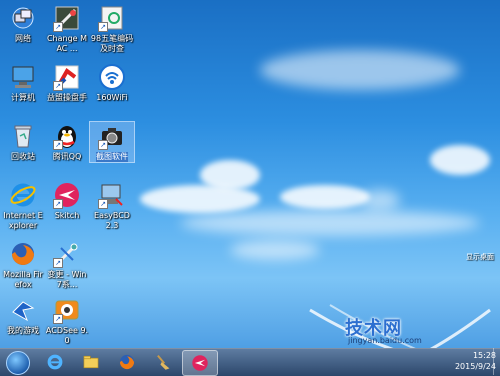 The image size is (500, 376). What do you see at coordinates (112, 195) in the screenshot?
I see `easybcd-icon: ↗` at bounding box center [112, 195].